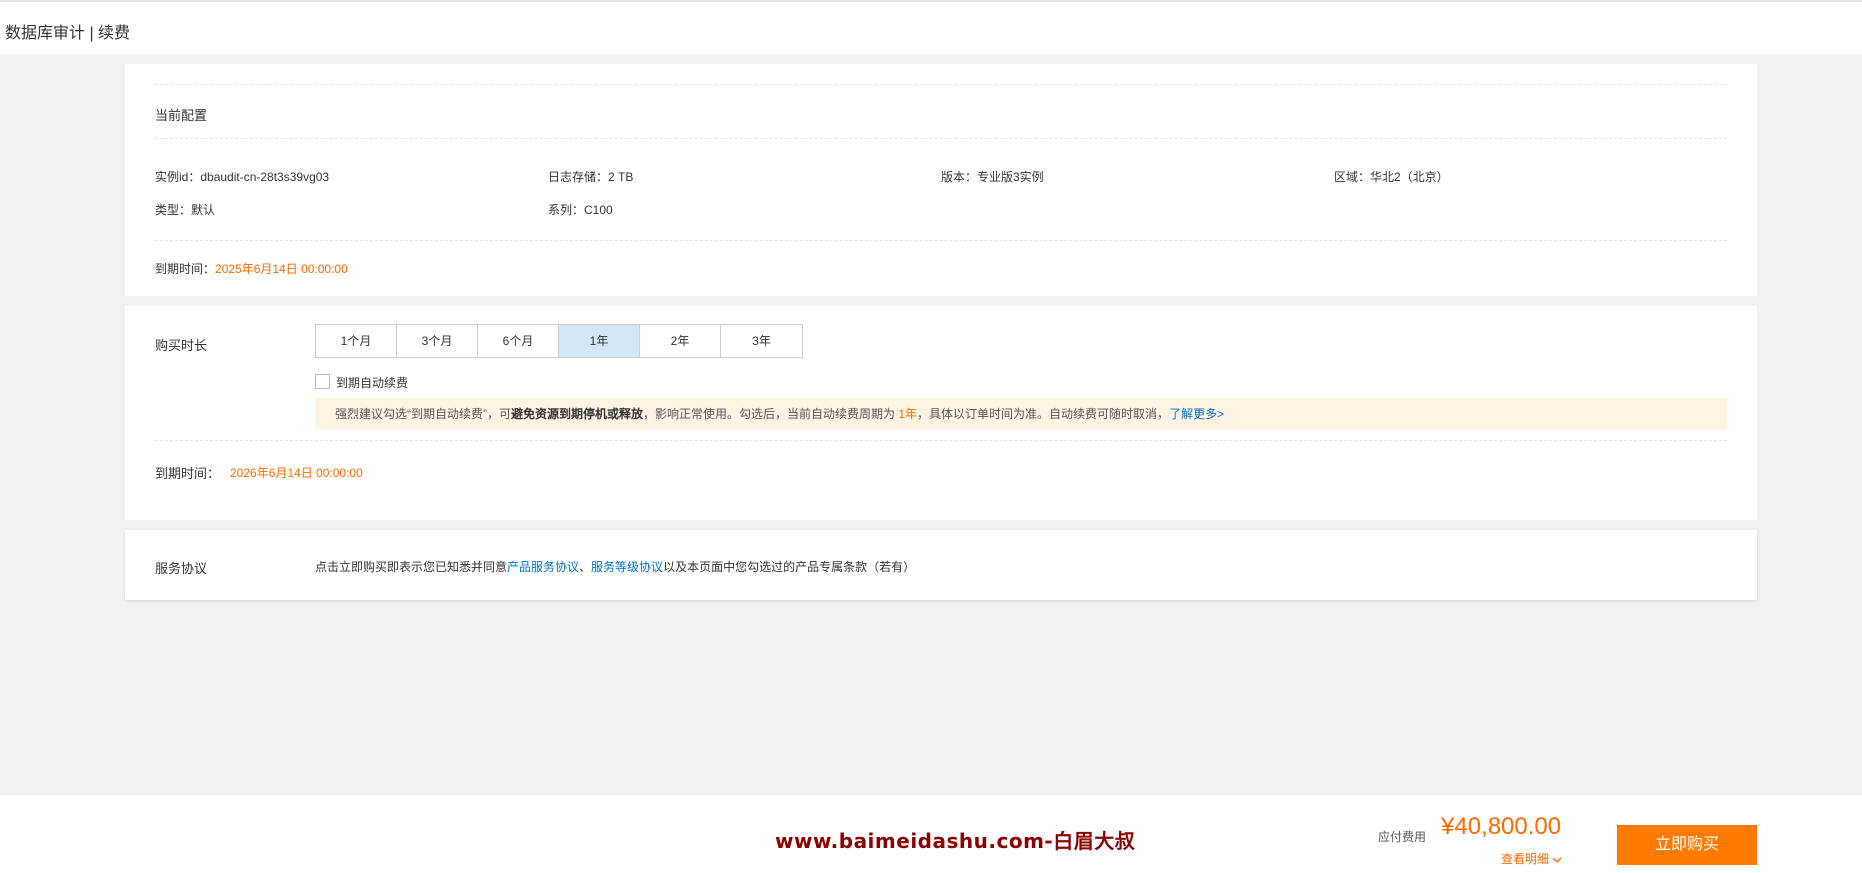 Image resolution: width=1862 pixels, height=873 pixels. I want to click on top-bar: 数据库审计 | 续费, so click(931, 27).